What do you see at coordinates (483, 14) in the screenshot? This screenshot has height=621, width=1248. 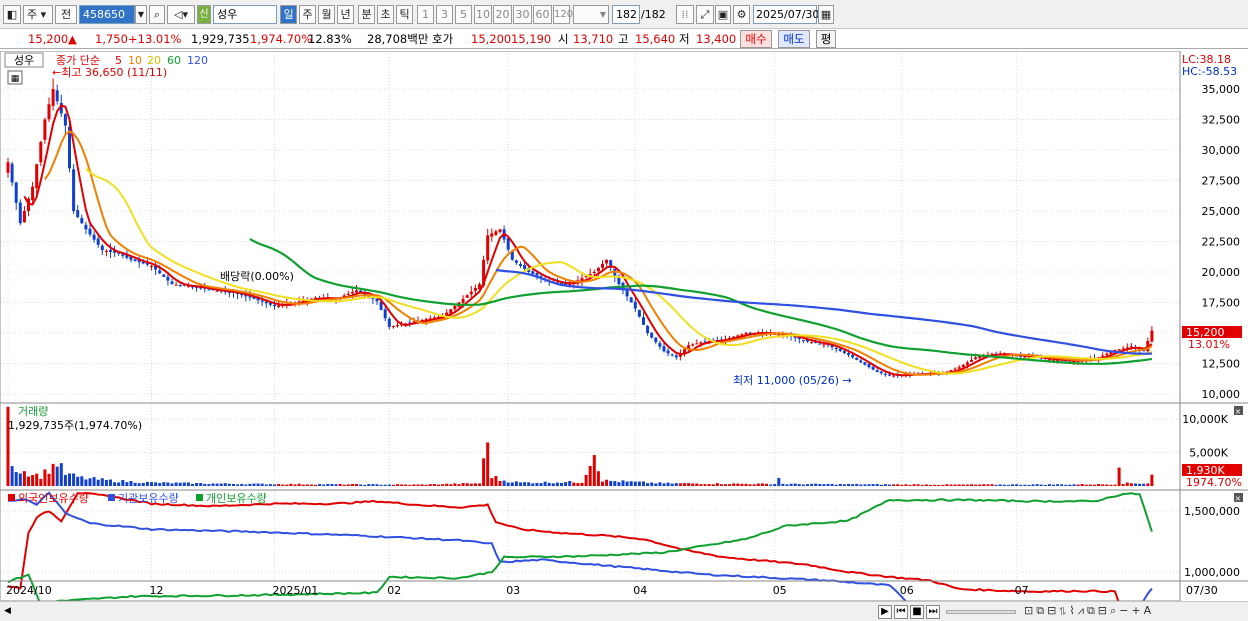 I see `interval-10-button: 10` at bounding box center [483, 14].